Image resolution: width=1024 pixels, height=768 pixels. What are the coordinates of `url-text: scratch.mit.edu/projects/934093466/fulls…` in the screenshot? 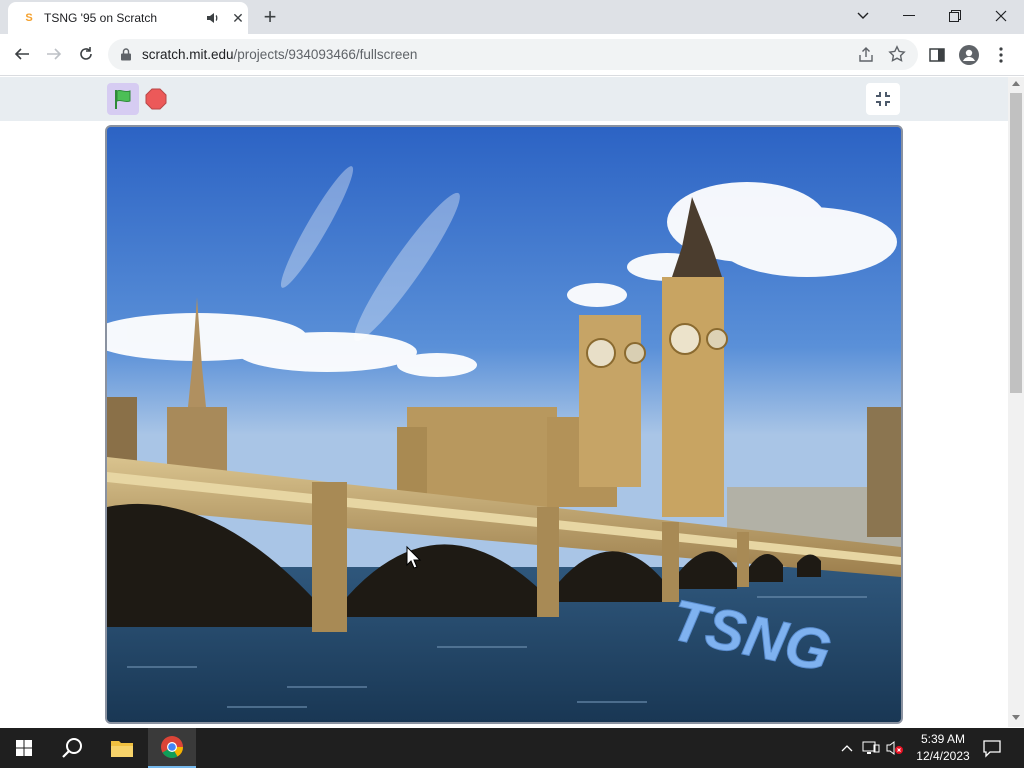 It's located at (279, 54).